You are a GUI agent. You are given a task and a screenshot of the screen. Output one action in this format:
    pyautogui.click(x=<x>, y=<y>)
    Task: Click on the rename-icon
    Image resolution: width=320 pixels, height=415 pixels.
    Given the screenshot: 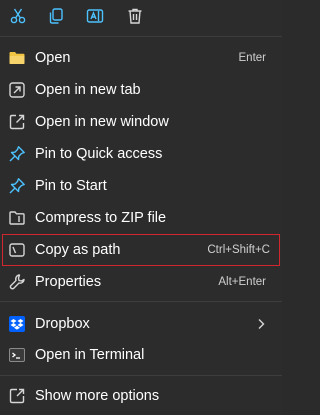 What is the action you would take?
    pyautogui.click(x=95, y=16)
    